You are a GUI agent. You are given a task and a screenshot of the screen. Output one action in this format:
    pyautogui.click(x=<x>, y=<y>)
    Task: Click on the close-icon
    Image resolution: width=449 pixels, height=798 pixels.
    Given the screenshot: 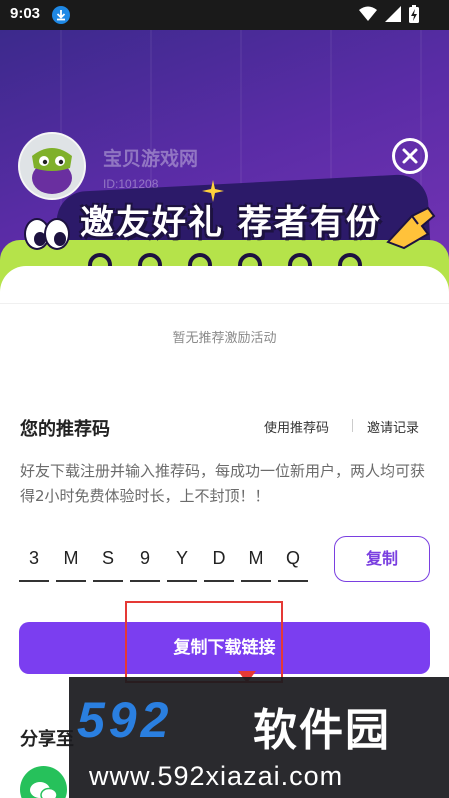 What is the action you would take?
    pyautogui.click(x=410, y=156)
    